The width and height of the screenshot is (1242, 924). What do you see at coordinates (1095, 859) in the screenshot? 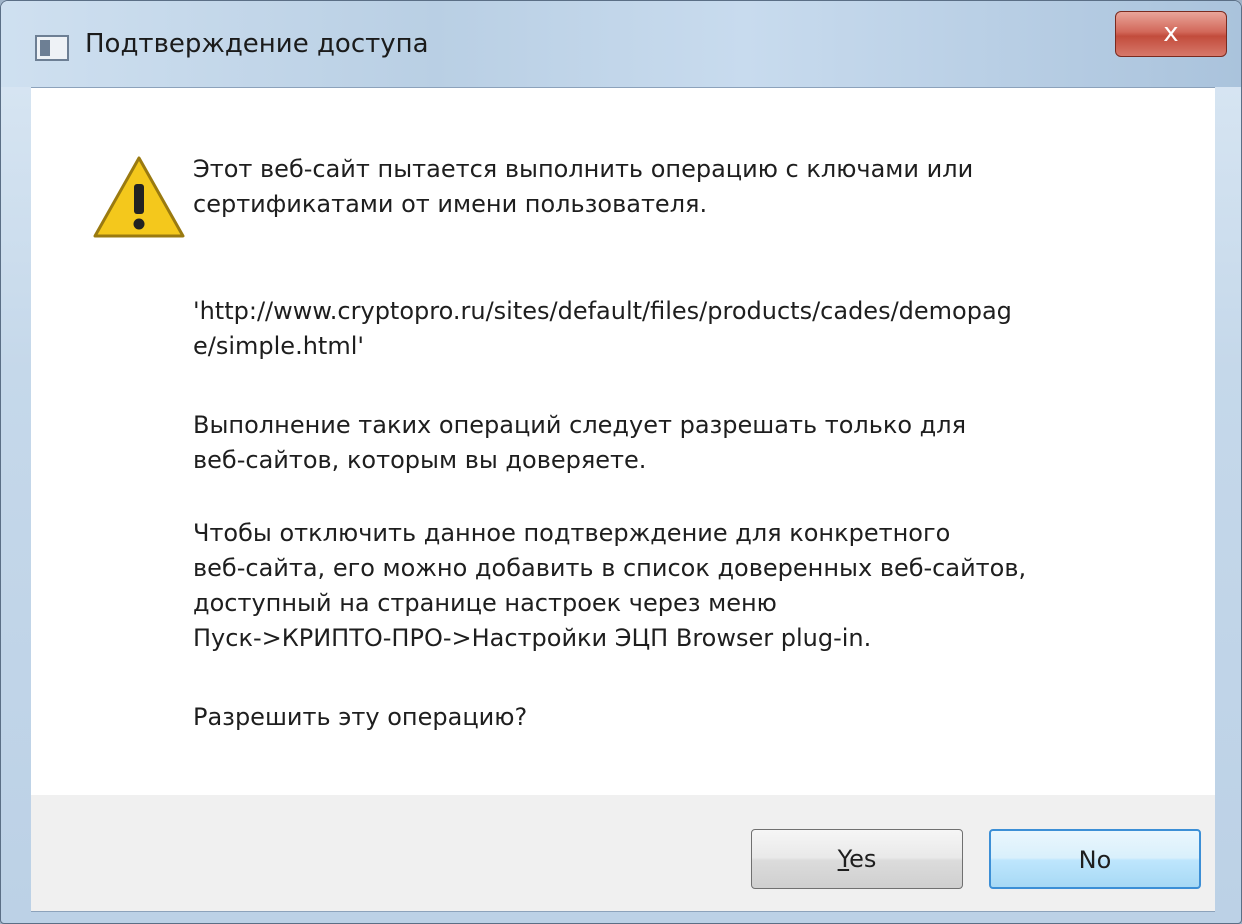
I see `no-button: No` at bounding box center [1095, 859].